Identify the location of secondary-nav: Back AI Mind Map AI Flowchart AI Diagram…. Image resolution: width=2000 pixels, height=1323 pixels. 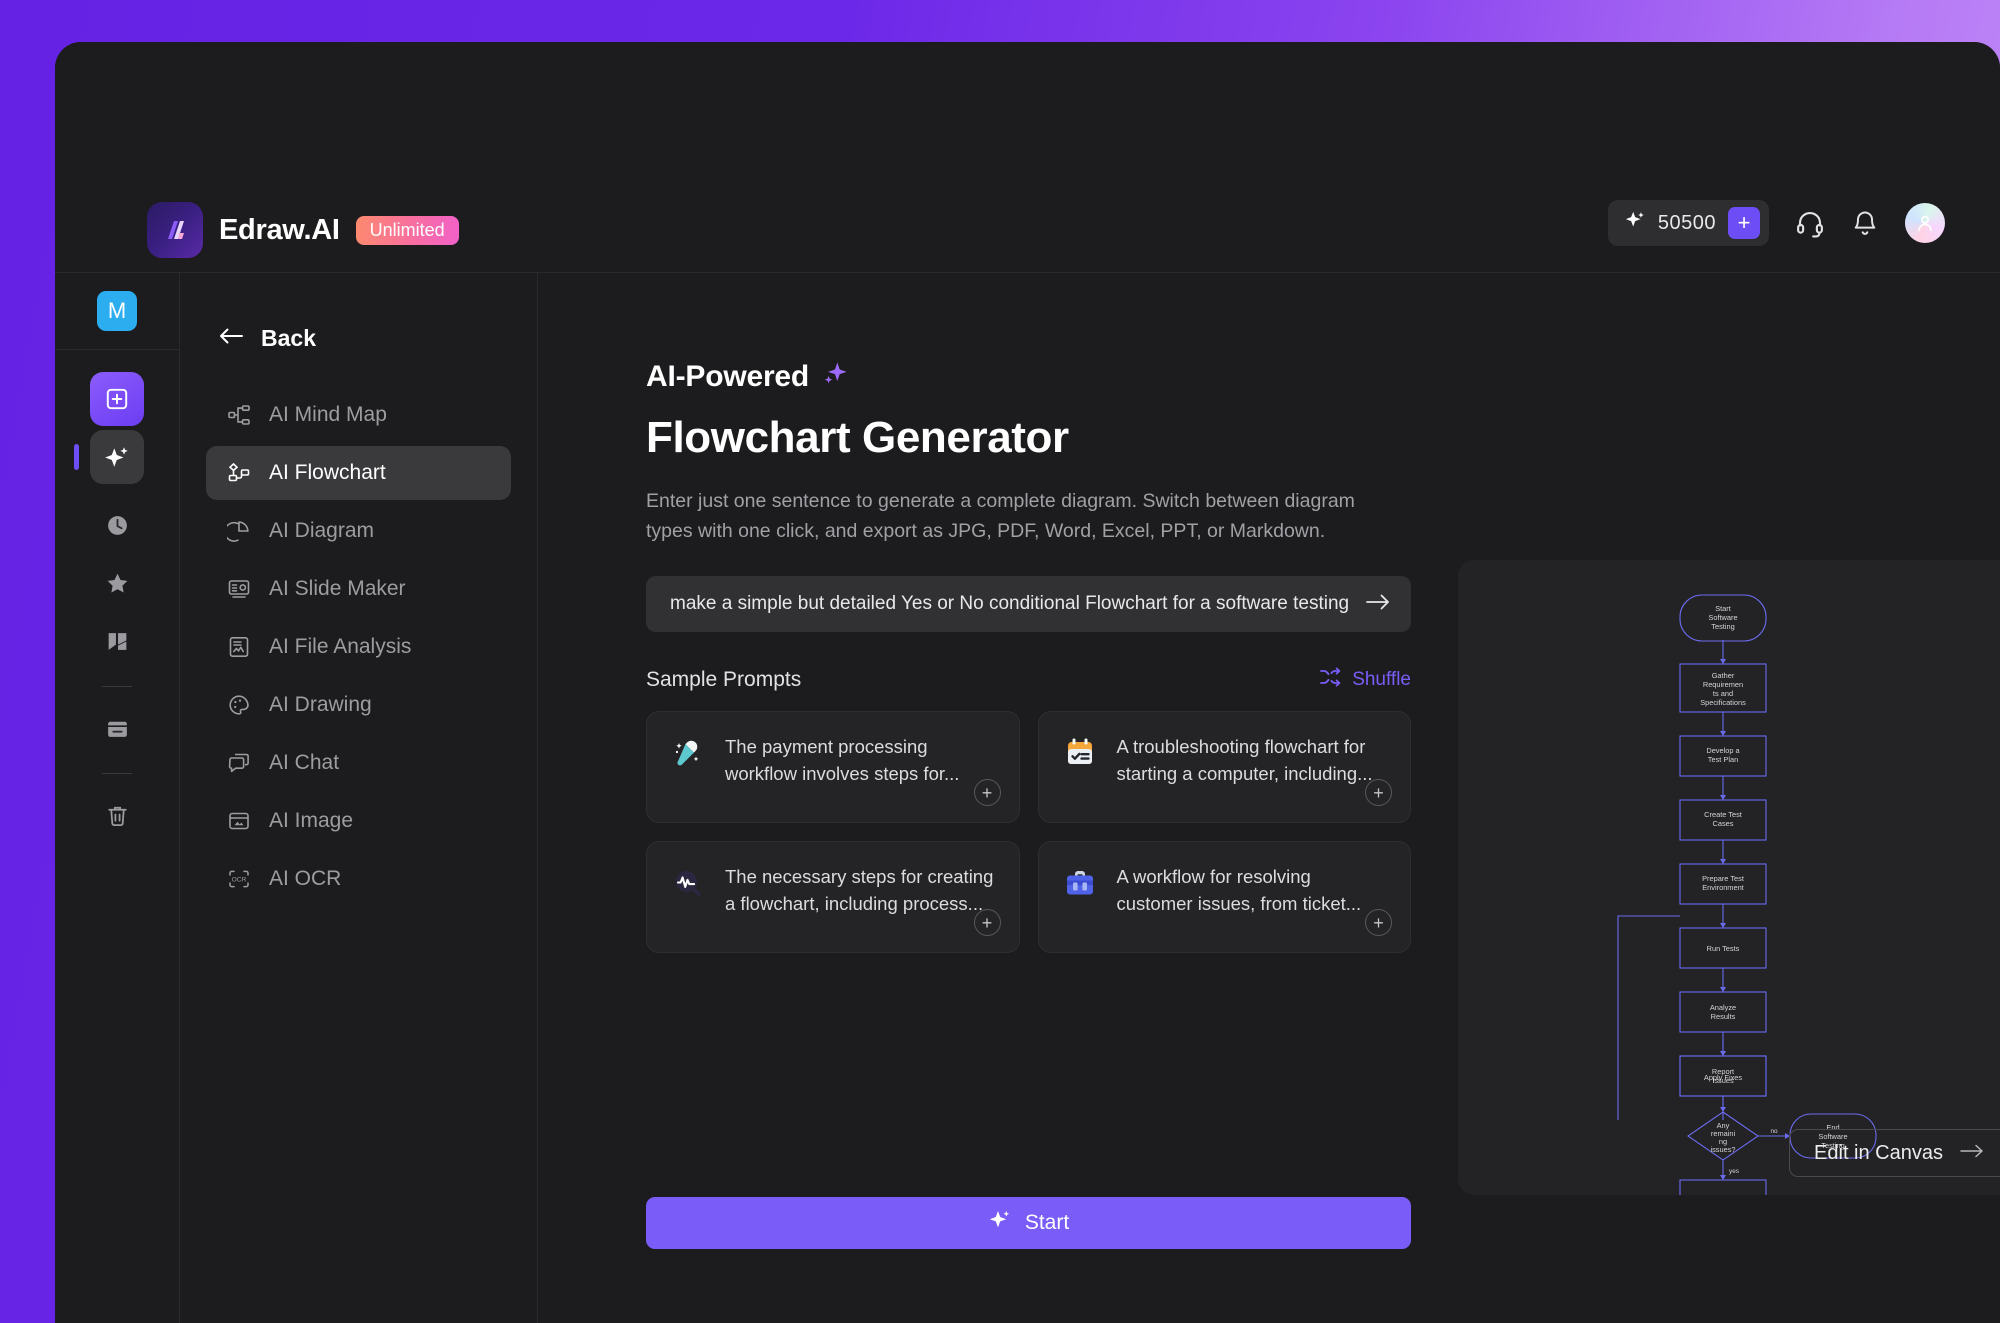
(359, 798).